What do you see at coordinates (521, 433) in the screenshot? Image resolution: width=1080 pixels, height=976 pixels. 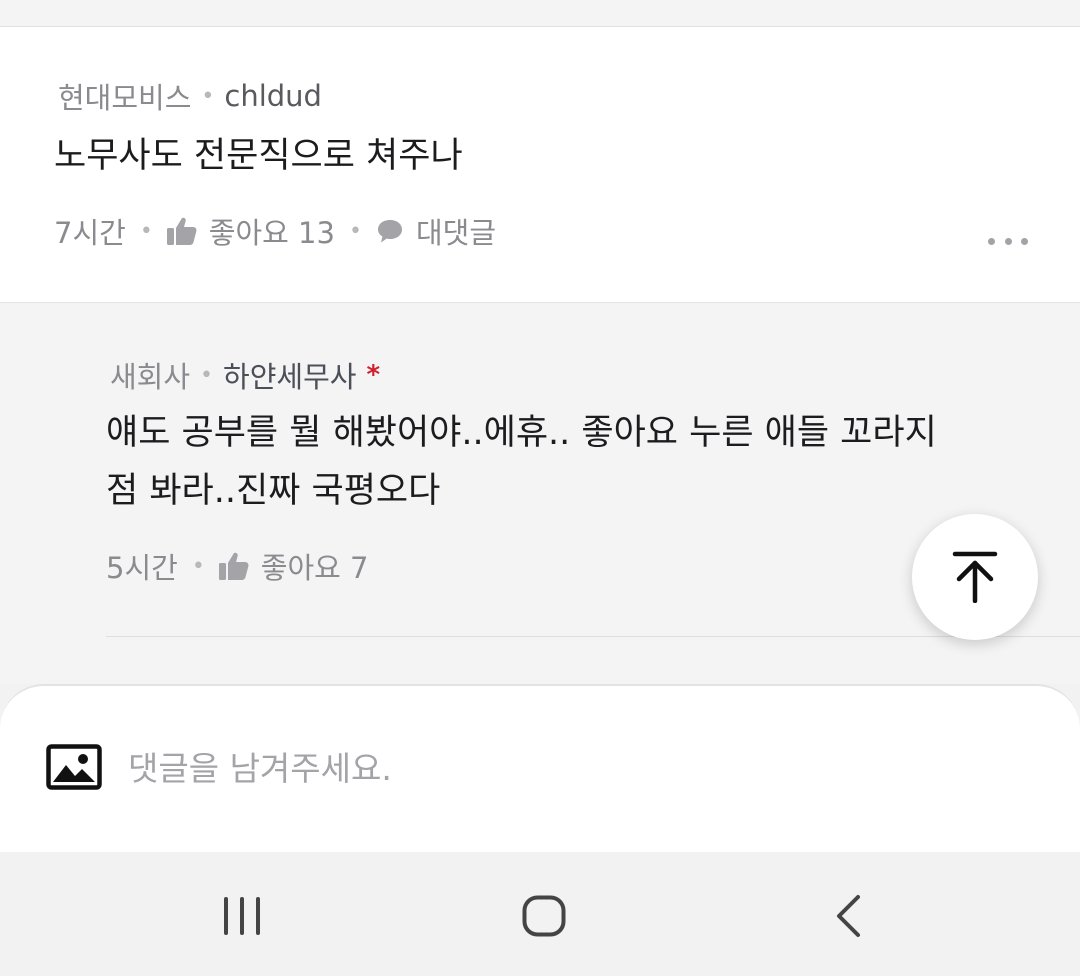 I see `reply-text-line: 얘도 공부를 뭘 해봤어야..에휴.. 좋아요 누른 애들 꼬라지` at bounding box center [521, 433].